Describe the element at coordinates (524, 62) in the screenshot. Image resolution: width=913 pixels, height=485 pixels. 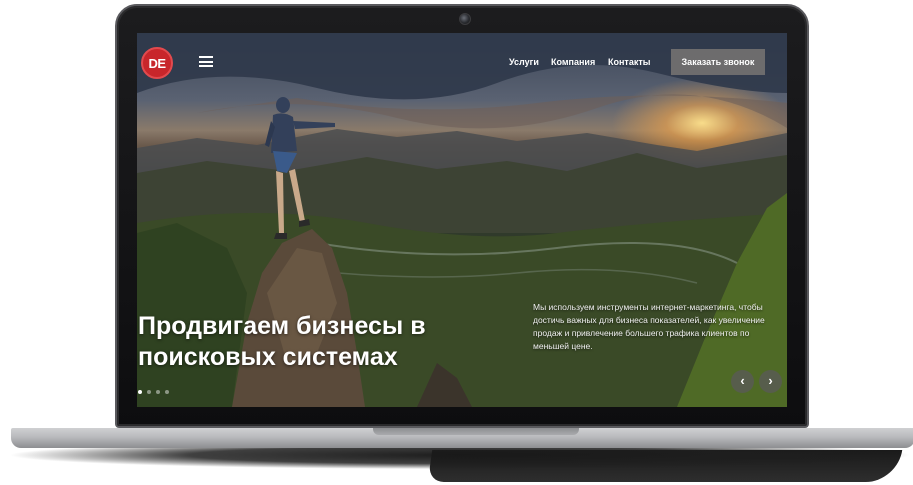
I see `nav-link-services: Услуги` at that location.